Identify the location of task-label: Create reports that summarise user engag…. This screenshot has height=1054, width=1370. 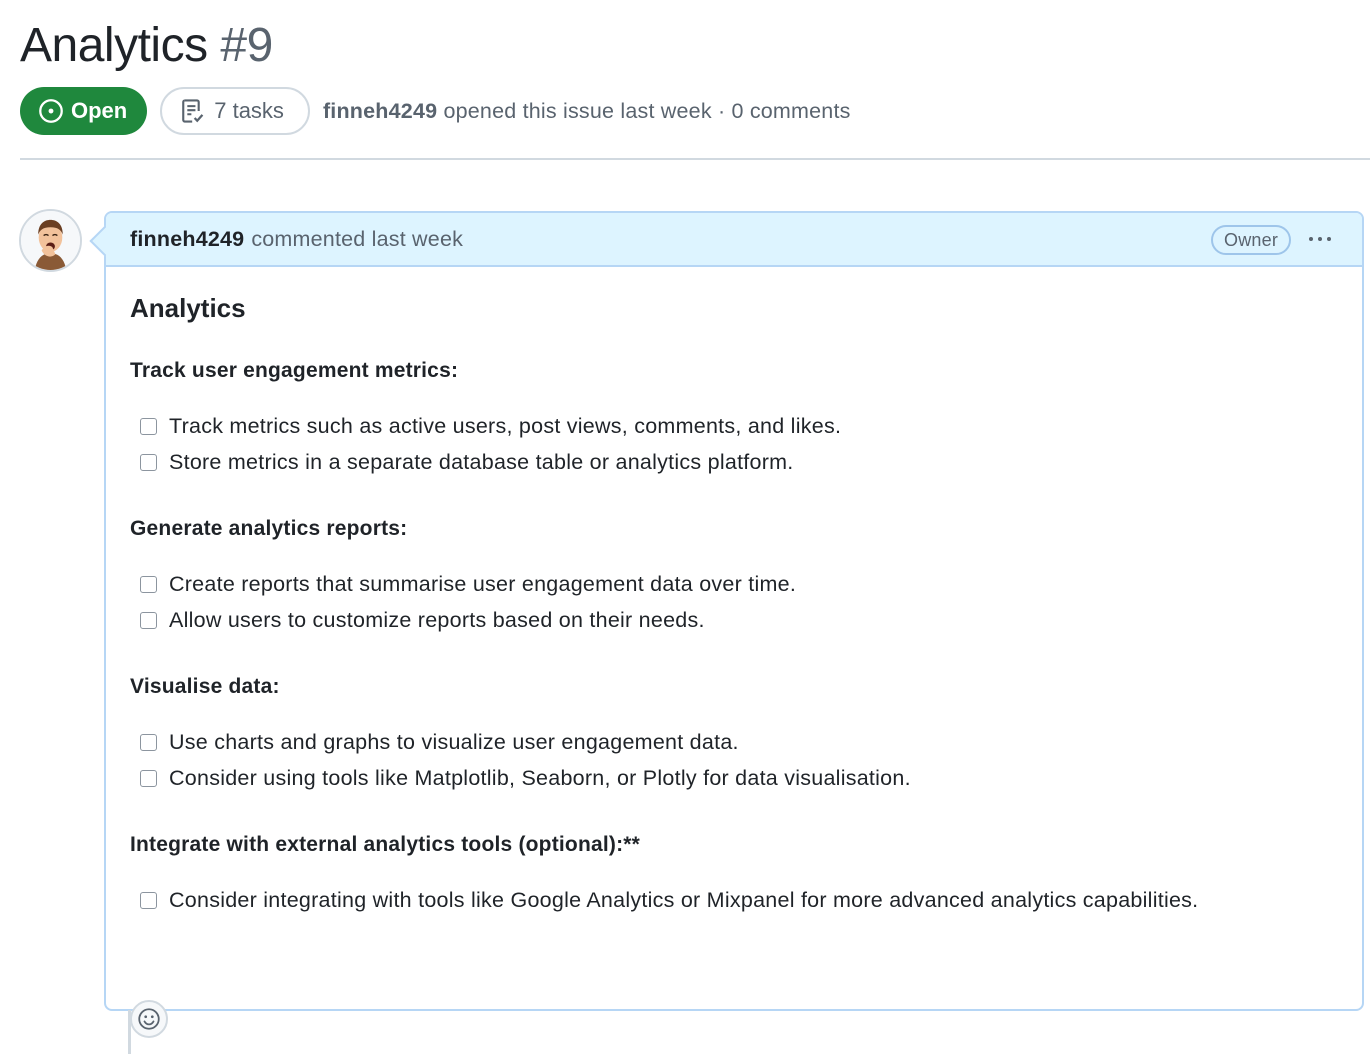
(483, 583).